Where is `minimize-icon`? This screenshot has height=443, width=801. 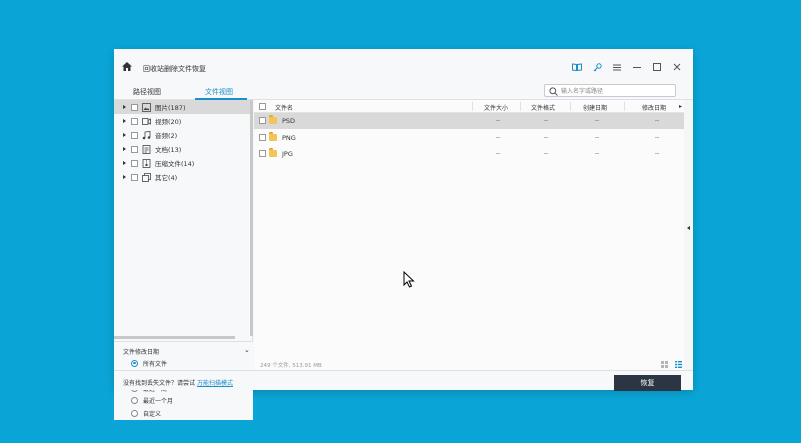
minimize-icon is located at coordinates (637, 67).